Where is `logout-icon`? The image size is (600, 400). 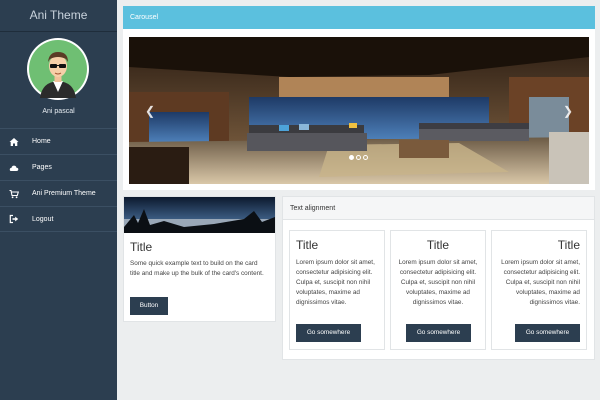 logout-icon is located at coordinates (14, 219).